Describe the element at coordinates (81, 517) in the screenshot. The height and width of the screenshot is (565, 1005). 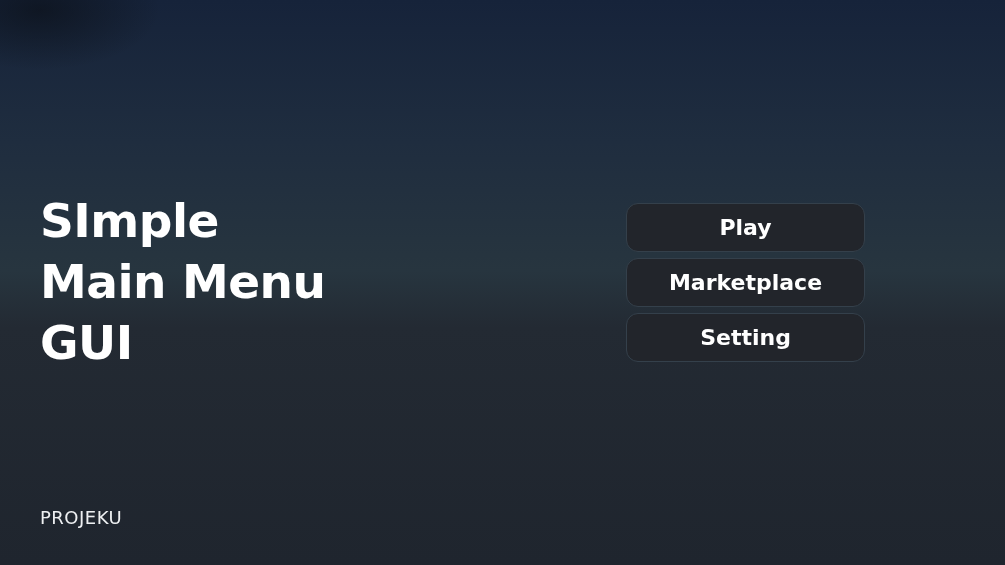
I see `brand-logo: PROJEKU` at that location.